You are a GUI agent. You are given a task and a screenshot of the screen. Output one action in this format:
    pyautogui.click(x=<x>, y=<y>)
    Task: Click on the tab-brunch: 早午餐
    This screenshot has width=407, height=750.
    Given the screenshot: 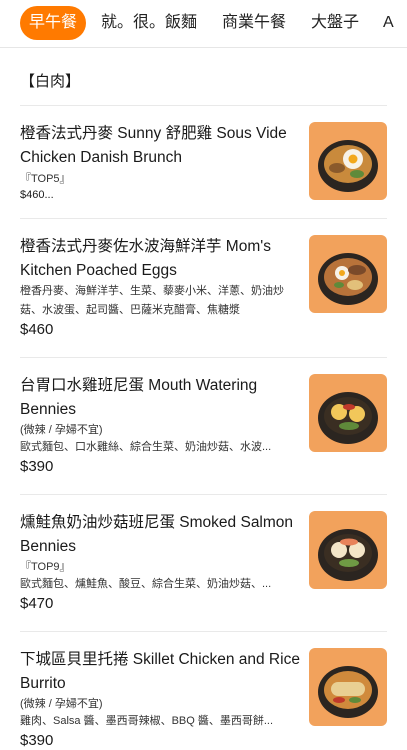 What is the action you would take?
    pyautogui.click(x=53, y=23)
    